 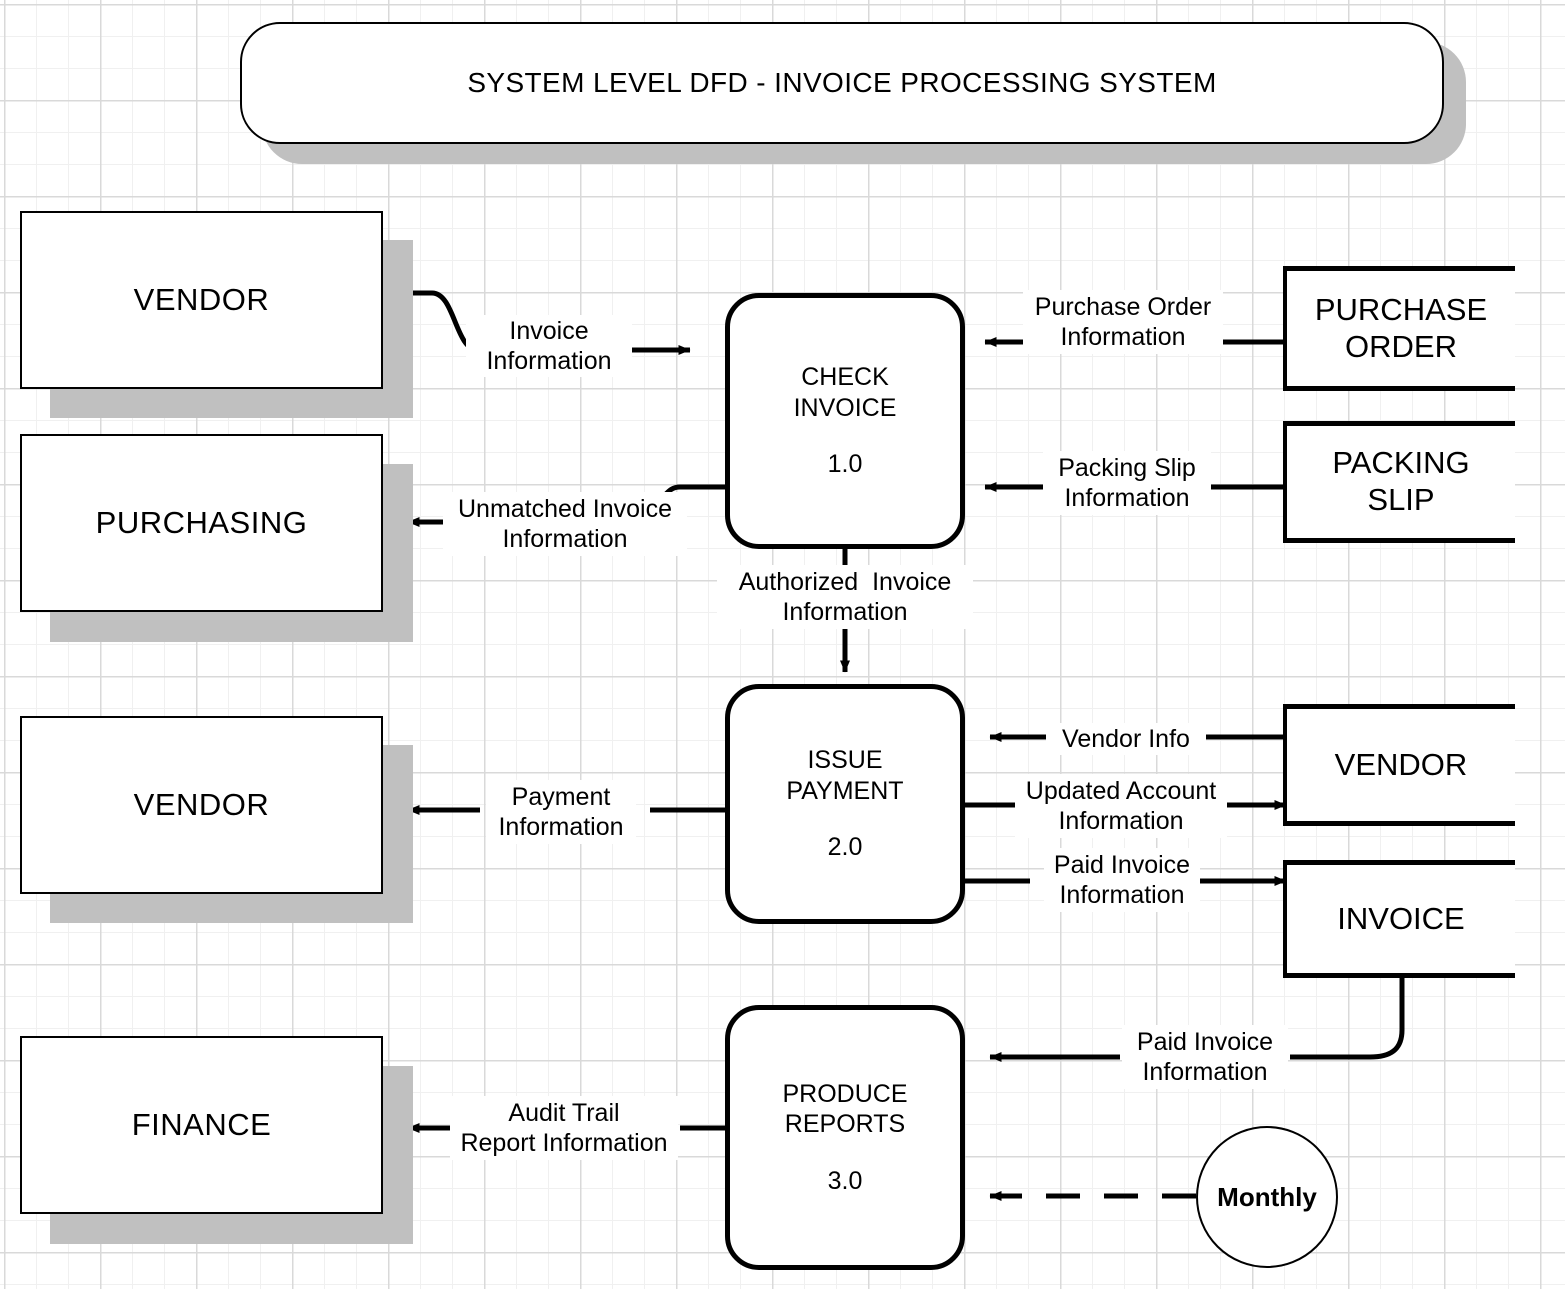 What do you see at coordinates (561, 796) in the screenshot?
I see `flow-label-payment-information-line1: Payment` at bounding box center [561, 796].